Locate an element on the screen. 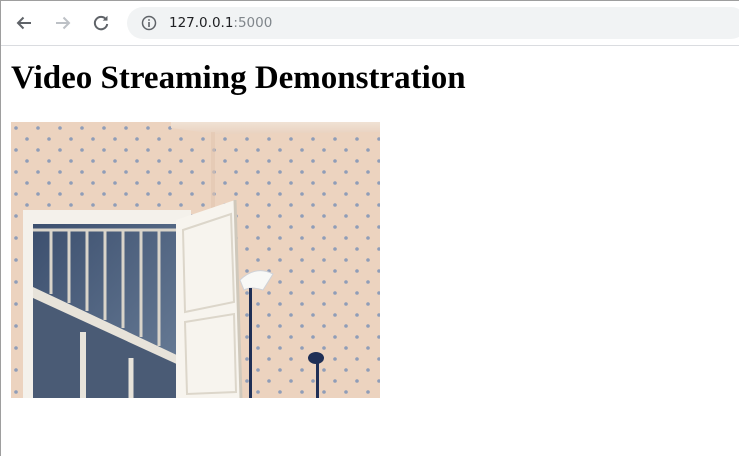 The image size is (739, 456). info-icon is located at coordinates (149, 23).